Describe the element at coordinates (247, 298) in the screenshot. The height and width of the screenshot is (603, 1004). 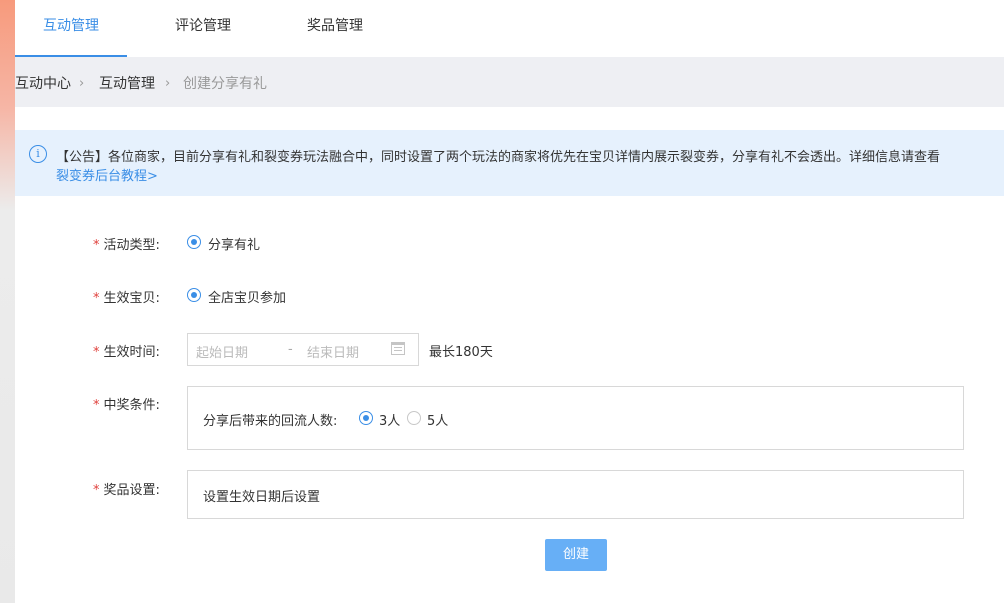
I see `all-items-option: 全店宝贝参加` at that location.